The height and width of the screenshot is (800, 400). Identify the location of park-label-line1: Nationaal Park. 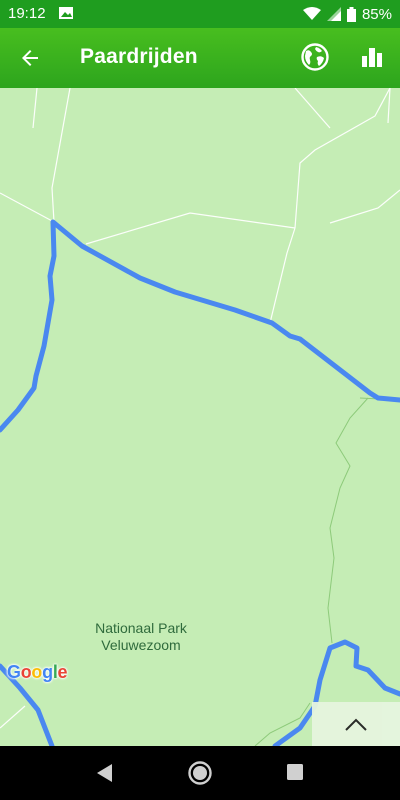
(141, 628).